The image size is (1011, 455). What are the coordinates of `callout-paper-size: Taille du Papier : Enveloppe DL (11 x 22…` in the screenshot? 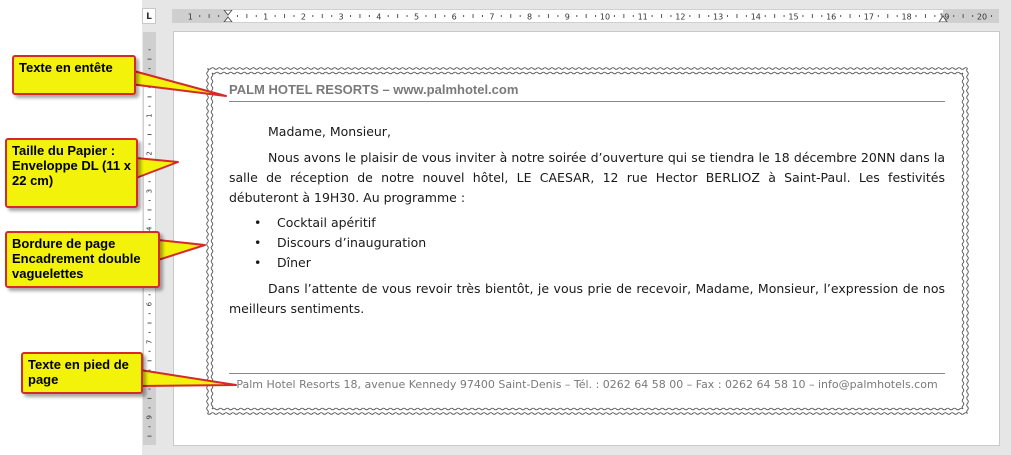 It's located at (71, 173).